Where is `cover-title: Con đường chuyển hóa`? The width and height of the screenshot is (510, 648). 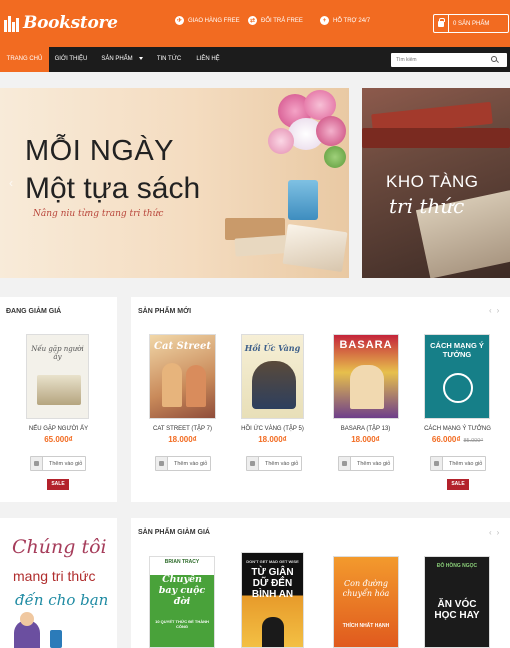
cover-title: Con đường chuyển hóa is located at coordinates (366, 588).